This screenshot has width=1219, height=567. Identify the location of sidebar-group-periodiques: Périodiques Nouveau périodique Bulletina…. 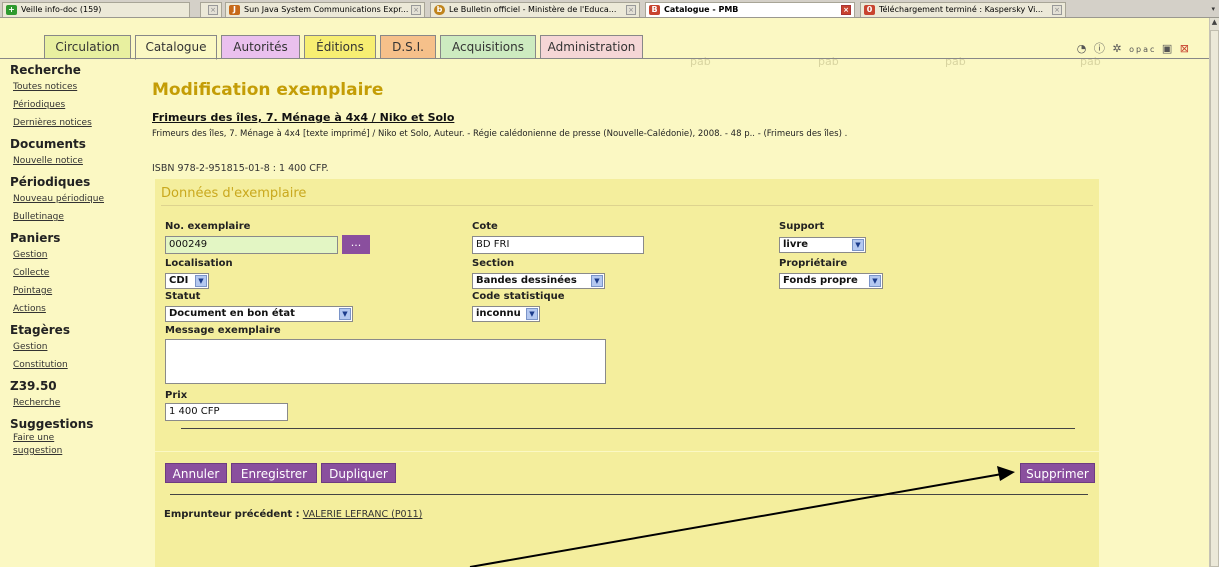
(75, 200).